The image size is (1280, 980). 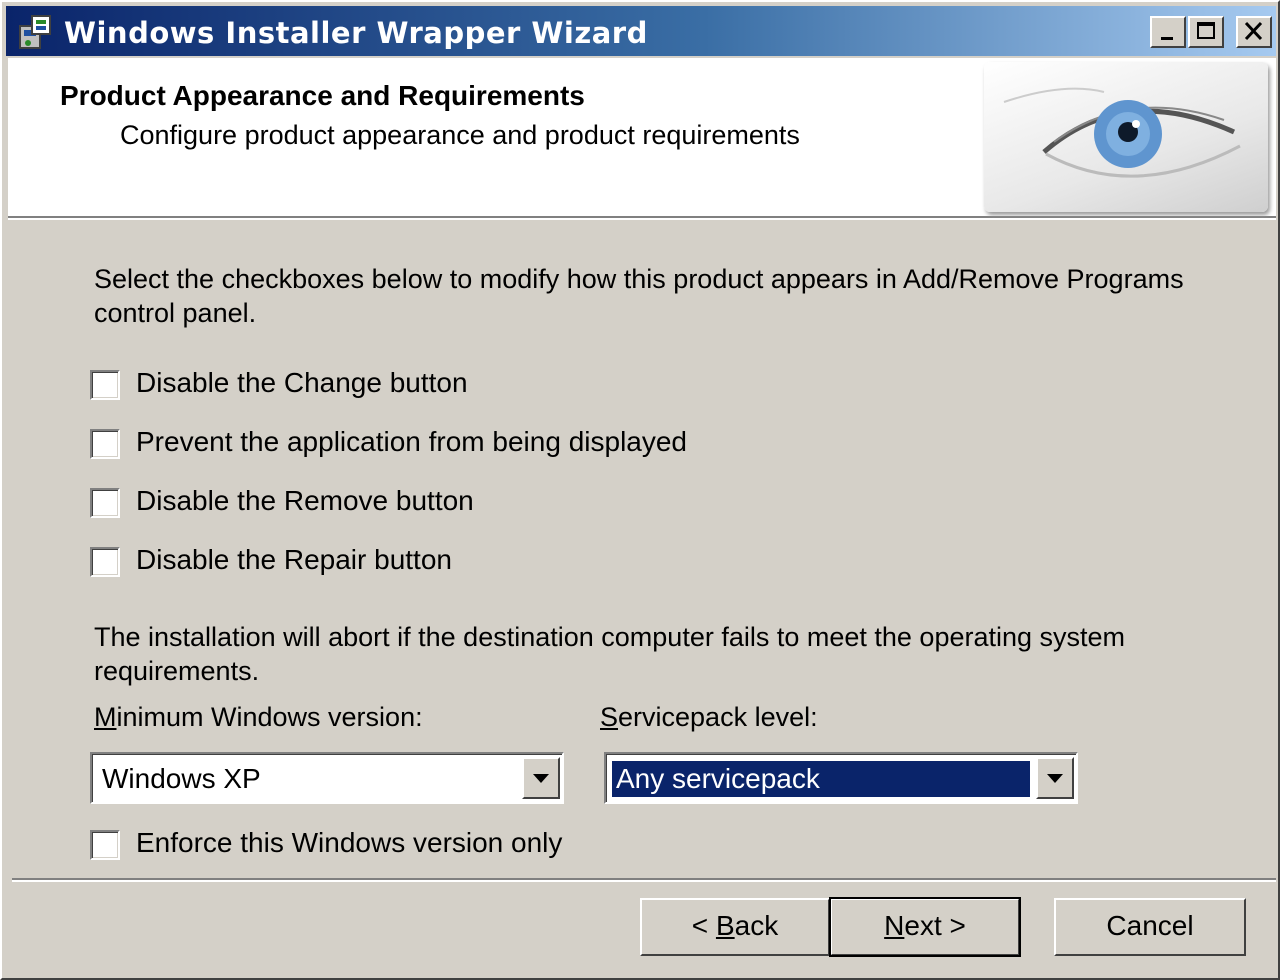 I want to click on minimize-button, so click(x=1168, y=32).